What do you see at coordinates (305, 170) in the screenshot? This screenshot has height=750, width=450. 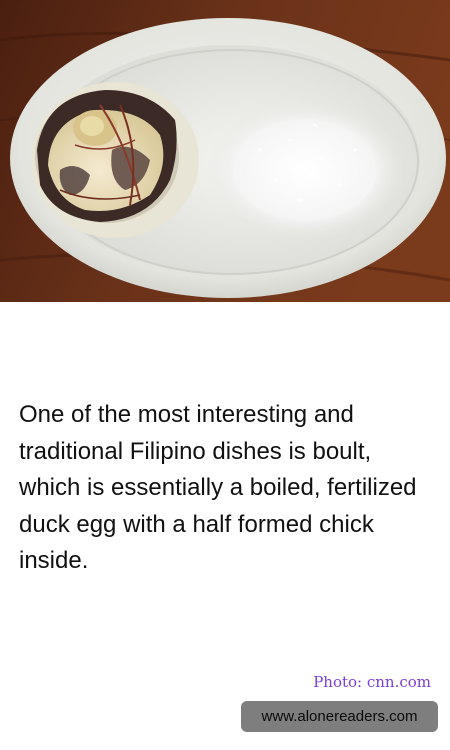 I see `salt-pile` at bounding box center [305, 170].